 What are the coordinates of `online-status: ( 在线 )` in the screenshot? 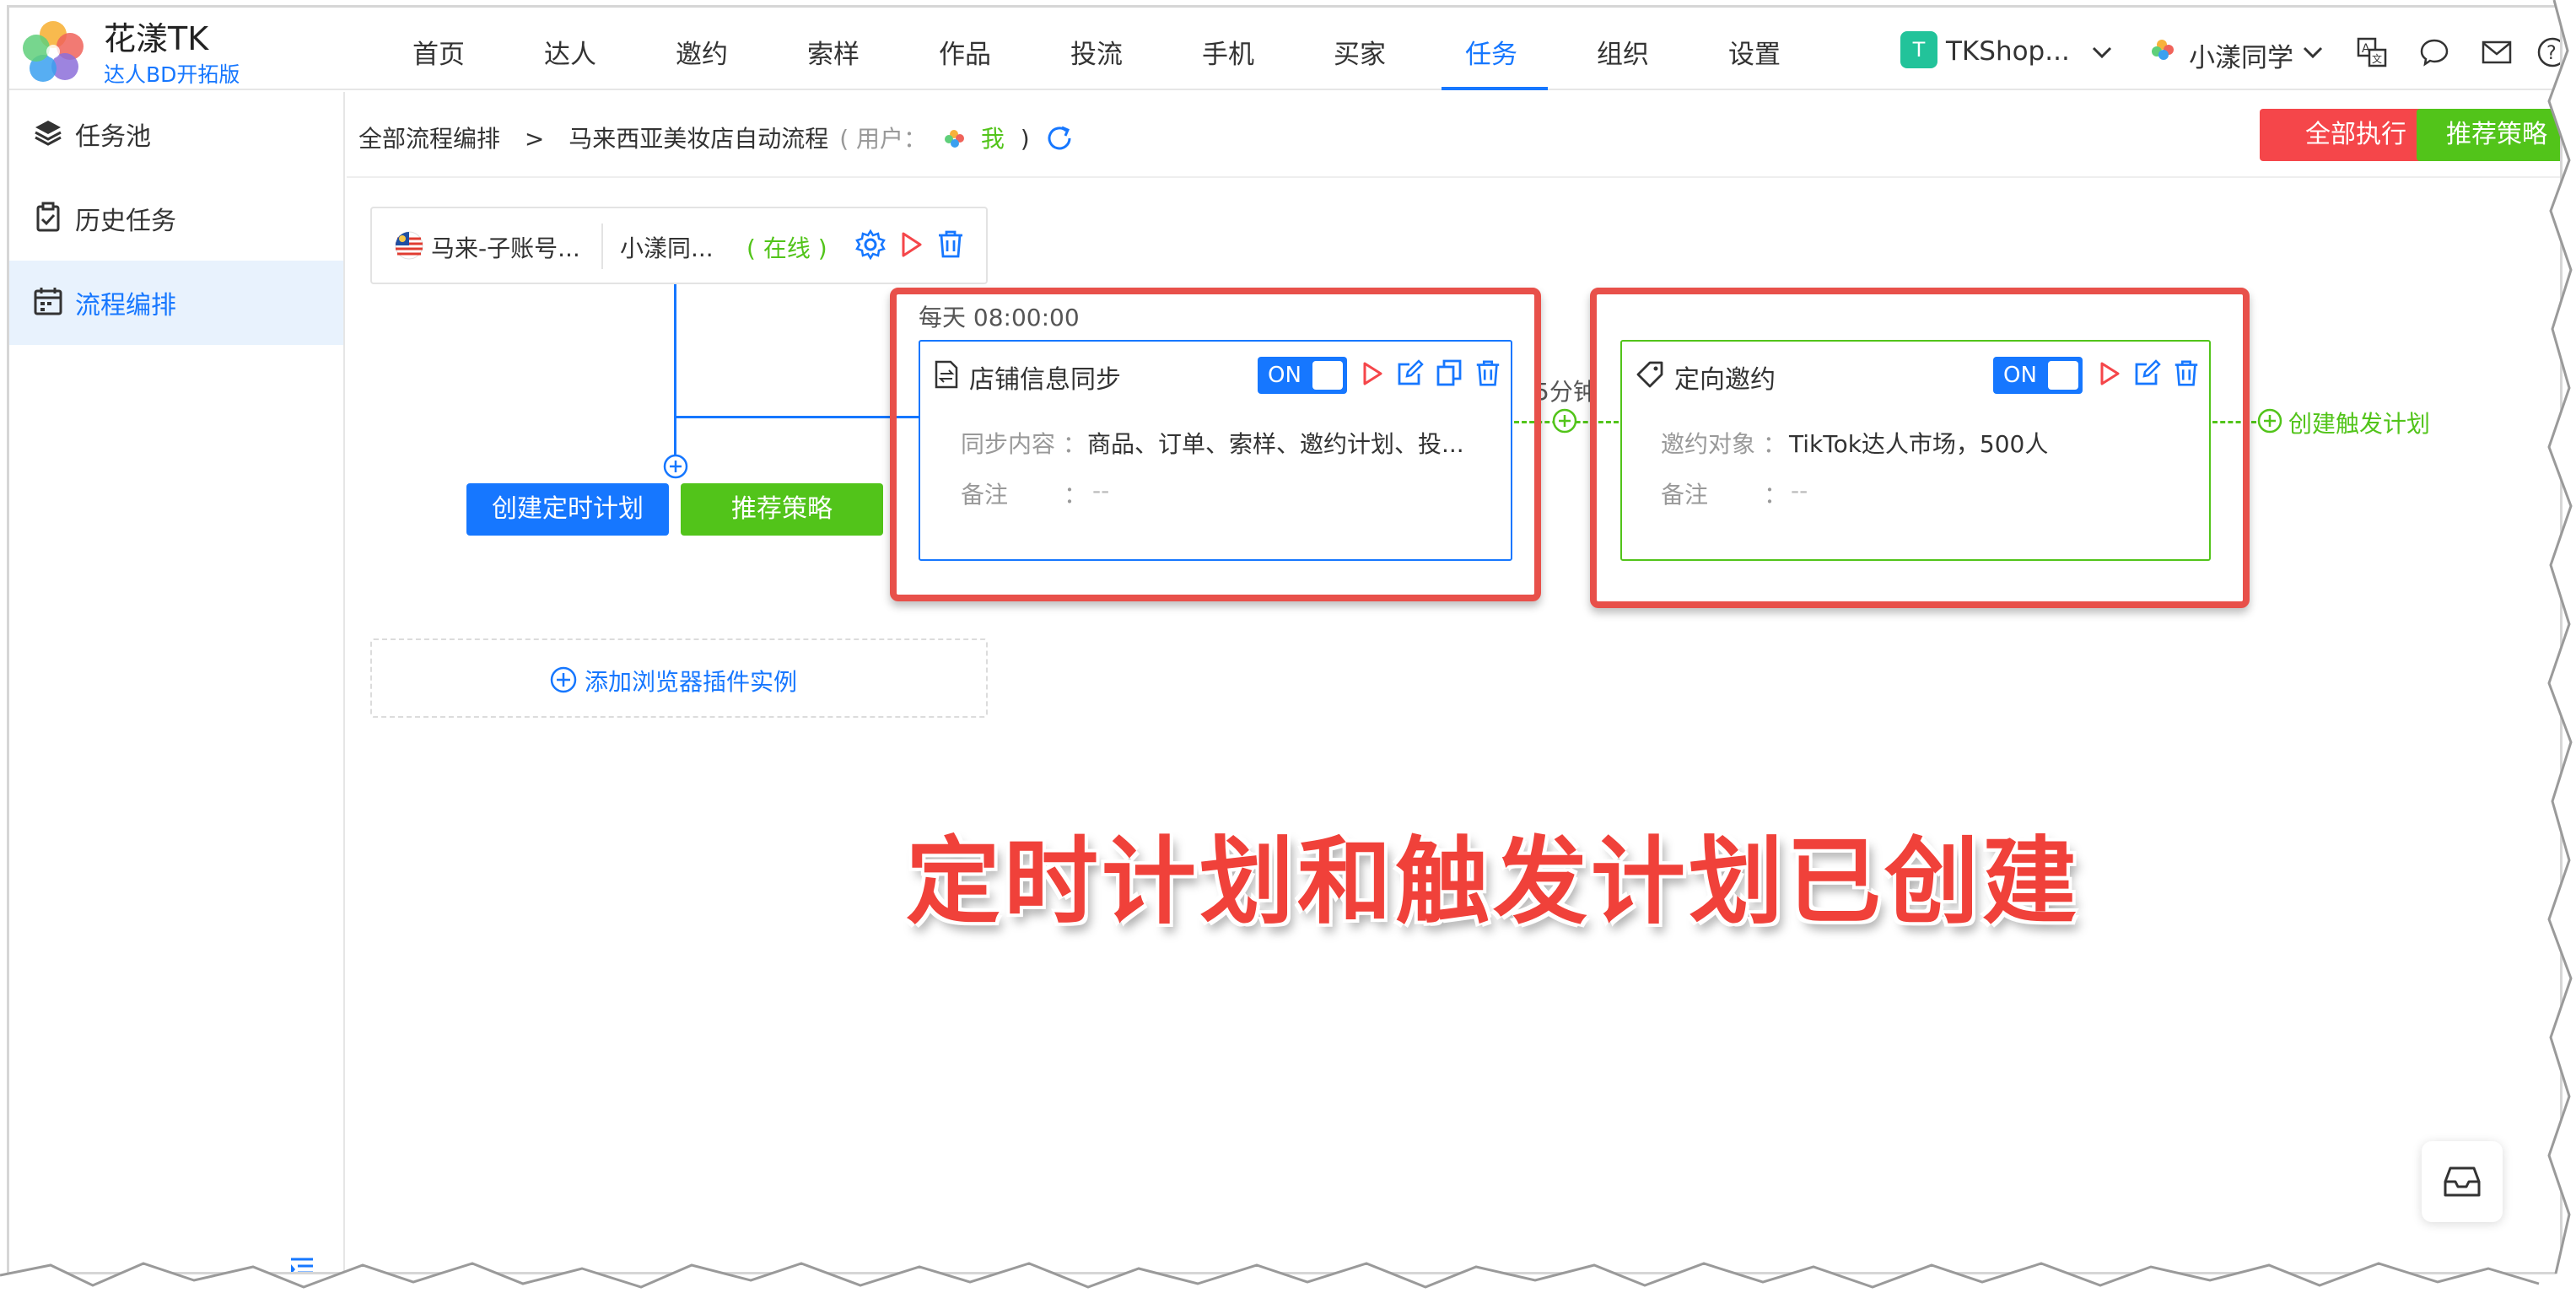 It's located at (786, 248).